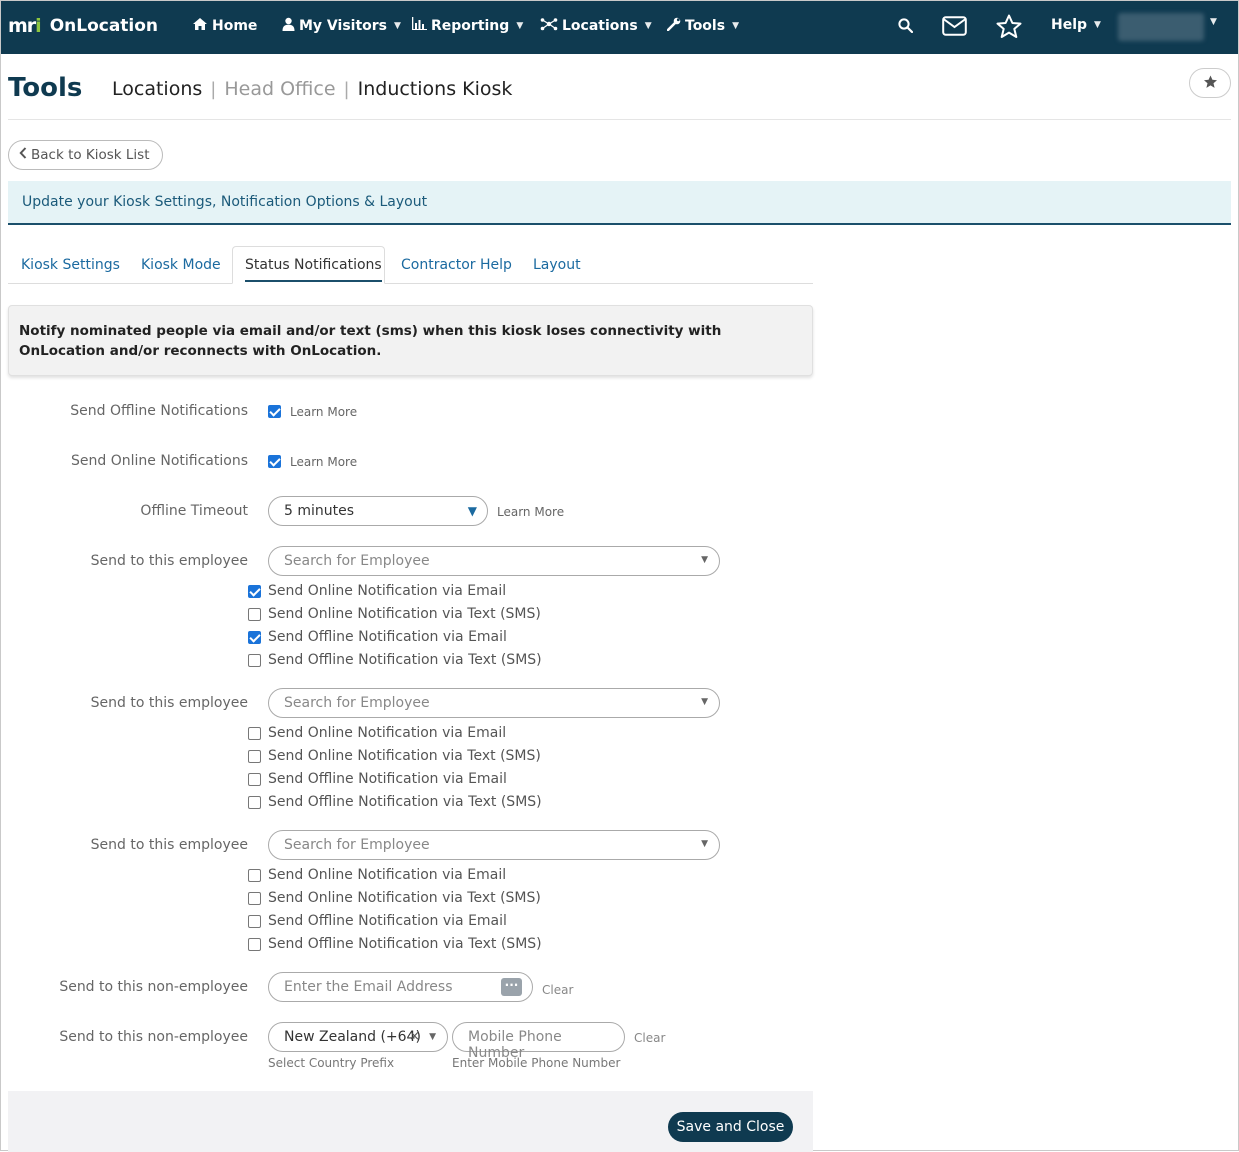  I want to click on home-icon, so click(200, 26).